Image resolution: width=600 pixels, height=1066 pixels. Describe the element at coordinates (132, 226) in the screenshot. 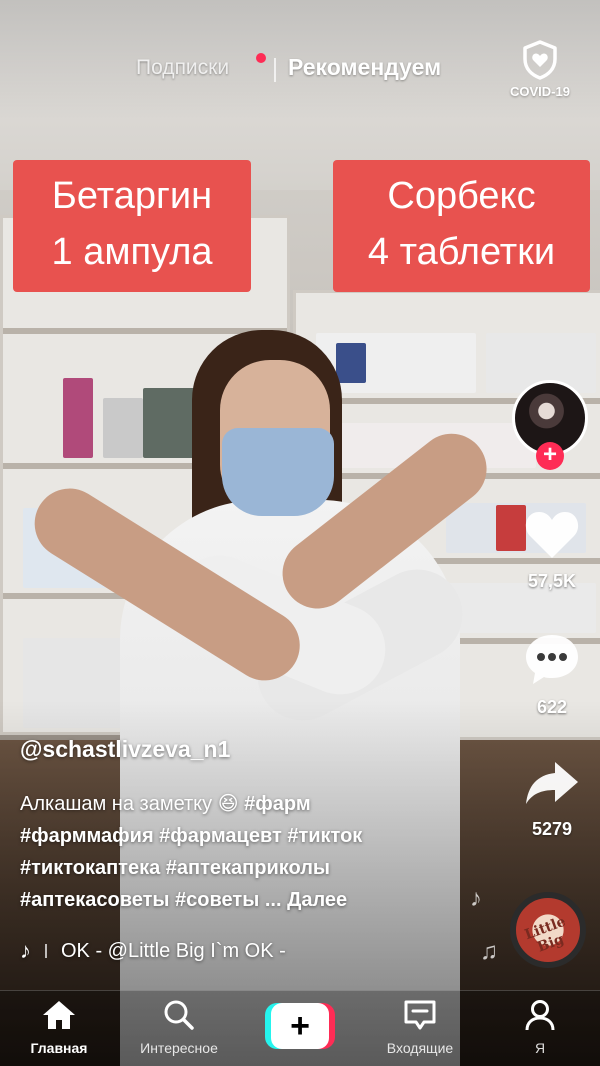

I see `overlay-label-left: Бетаргин 1 ампула` at that location.